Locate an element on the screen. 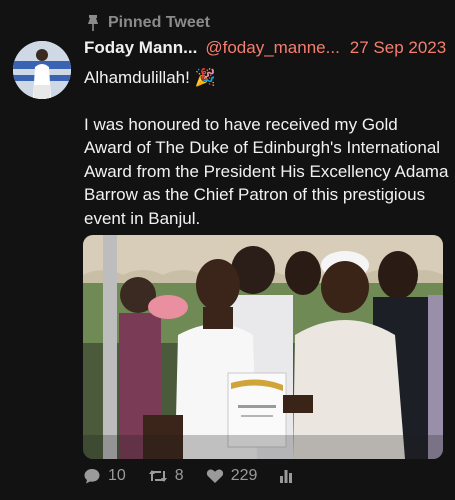 The image size is (455, 500). tweet-date: 27 Sep 2023 is located at coordinates (398, 48).